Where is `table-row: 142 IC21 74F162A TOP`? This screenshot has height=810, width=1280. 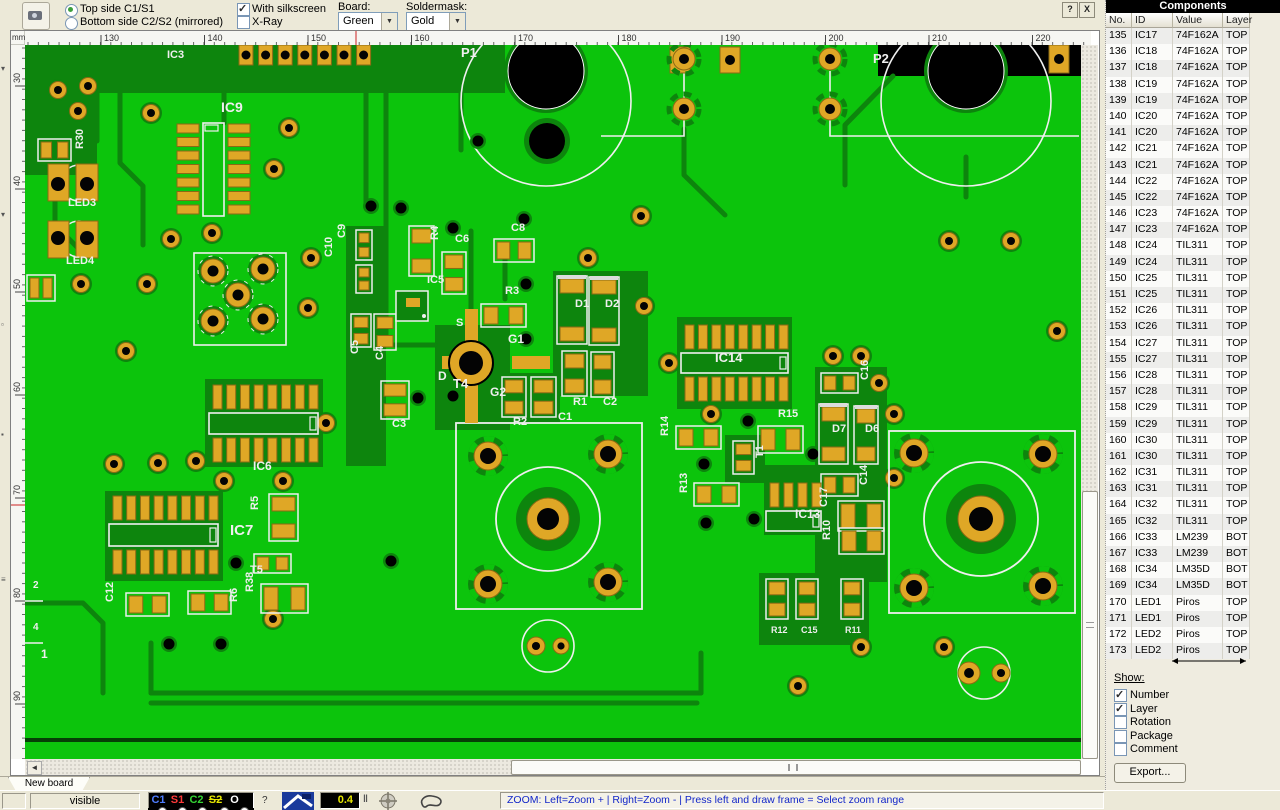
table-row: 142 IC21 74F162A TOP is located at coordinates (1193, 149).